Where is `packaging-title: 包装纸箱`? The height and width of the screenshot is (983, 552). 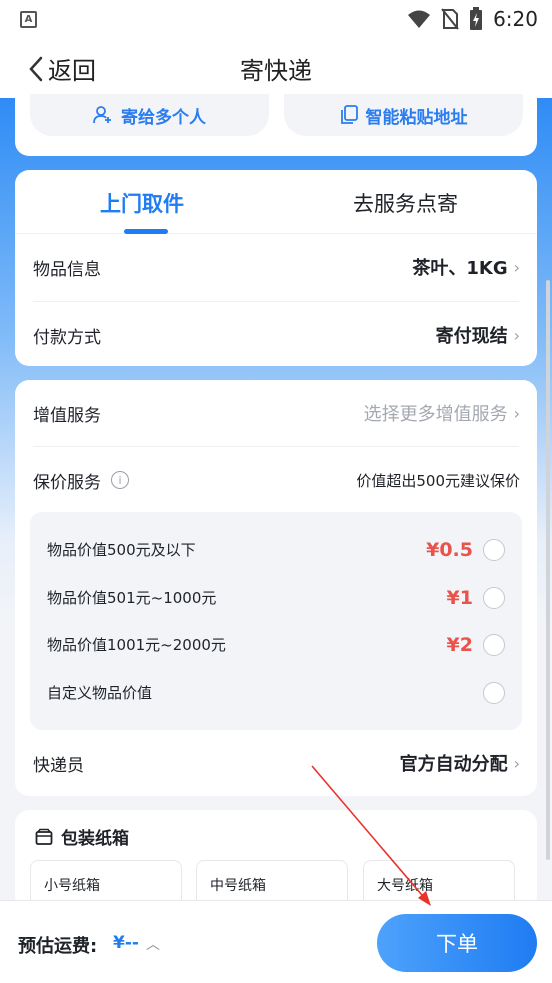 packaging-title: 包装纸箱 is located at coordinates (82, 836).